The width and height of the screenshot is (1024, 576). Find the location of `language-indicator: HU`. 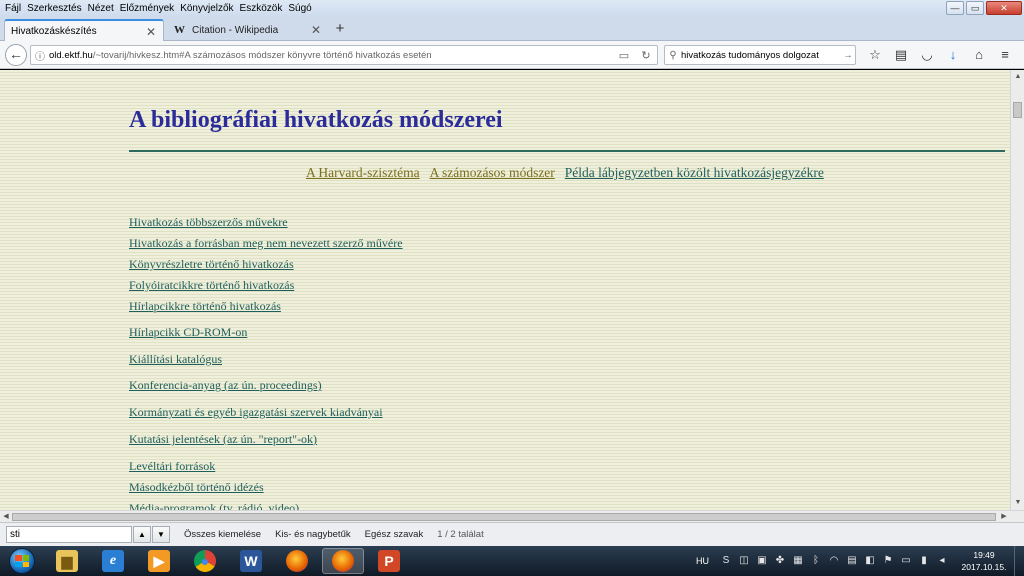

language-indicator: HU is located at coordinates (702, 561).